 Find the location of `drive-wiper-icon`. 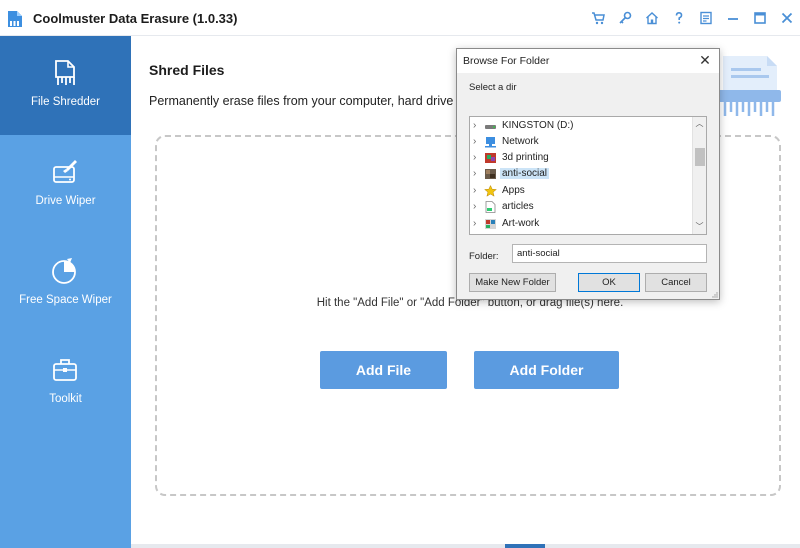

drive-wiper-icon is located at coordinates (65, 171).